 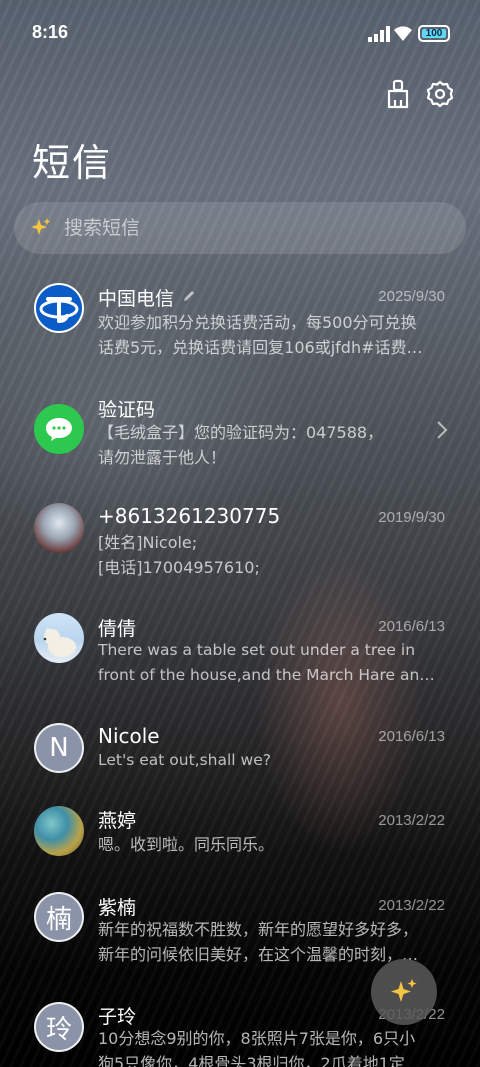 What do you see at coordinates (59, 429) in the screenshot?
I see `message-bubble-icon` at bounding box center [59, 429].